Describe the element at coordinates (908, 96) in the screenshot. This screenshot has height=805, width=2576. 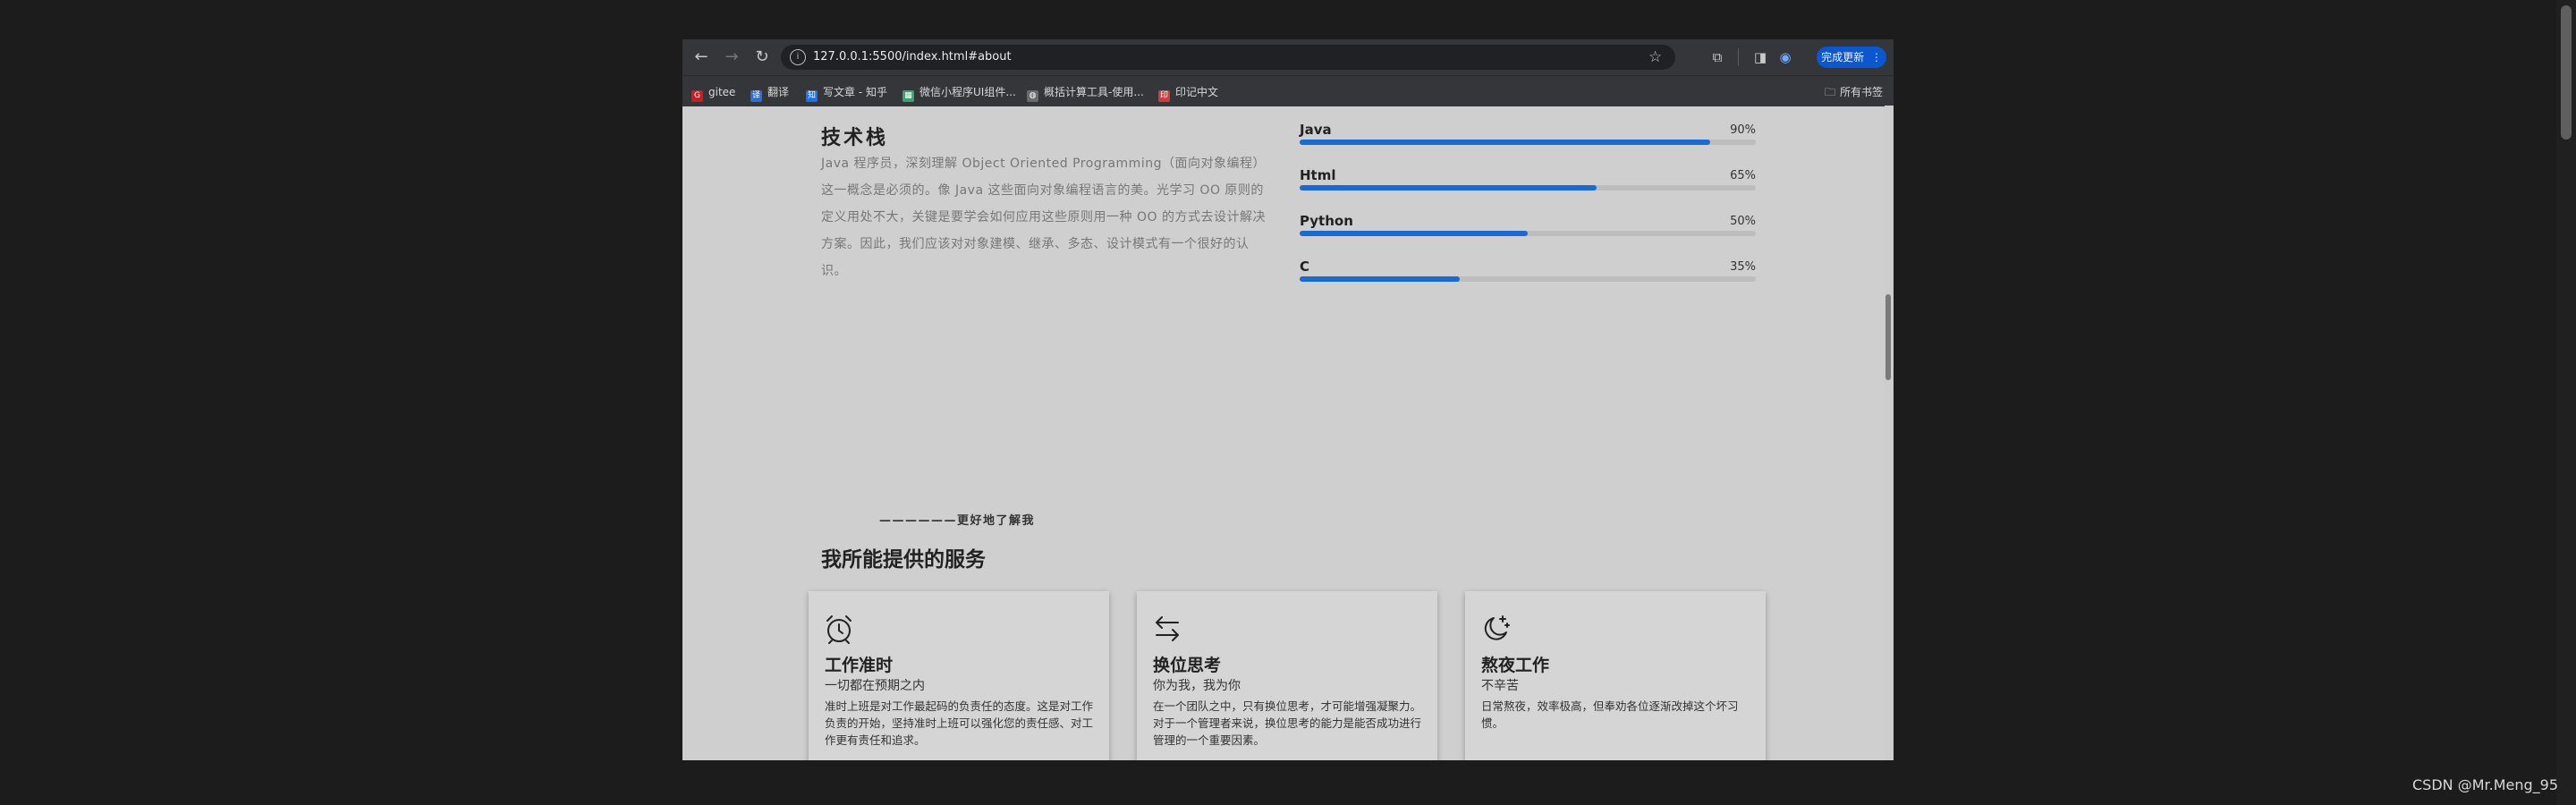
I see `grid-icon: ▦` at that location.